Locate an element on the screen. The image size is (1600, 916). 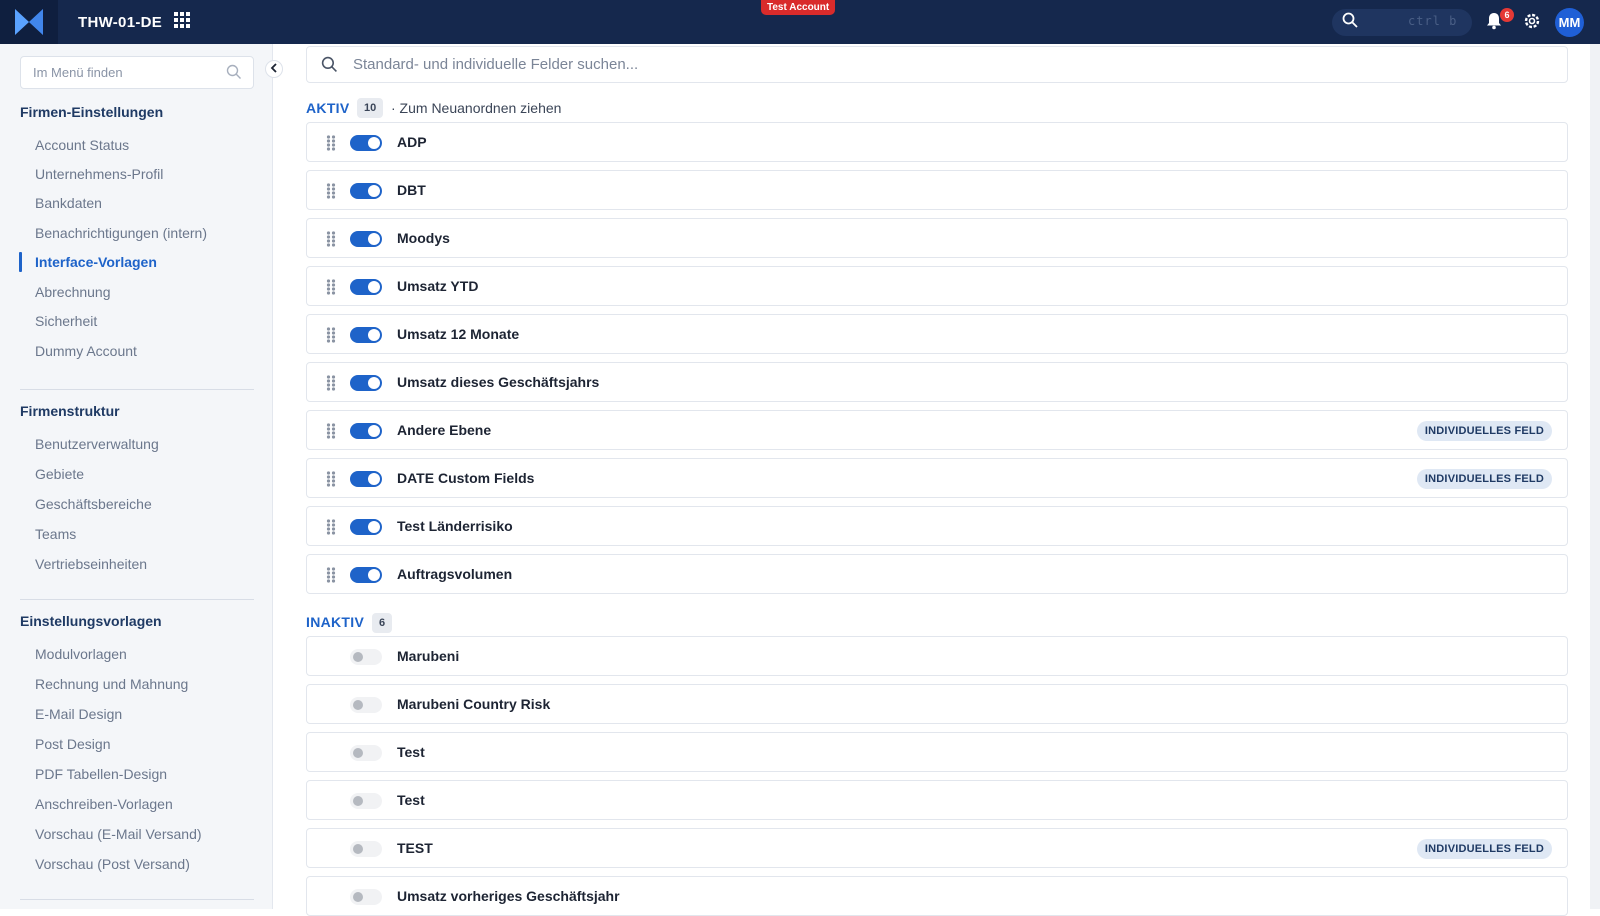
sidebar-item-dummy-account: Dummy Account is located at coordinates (86, 351).